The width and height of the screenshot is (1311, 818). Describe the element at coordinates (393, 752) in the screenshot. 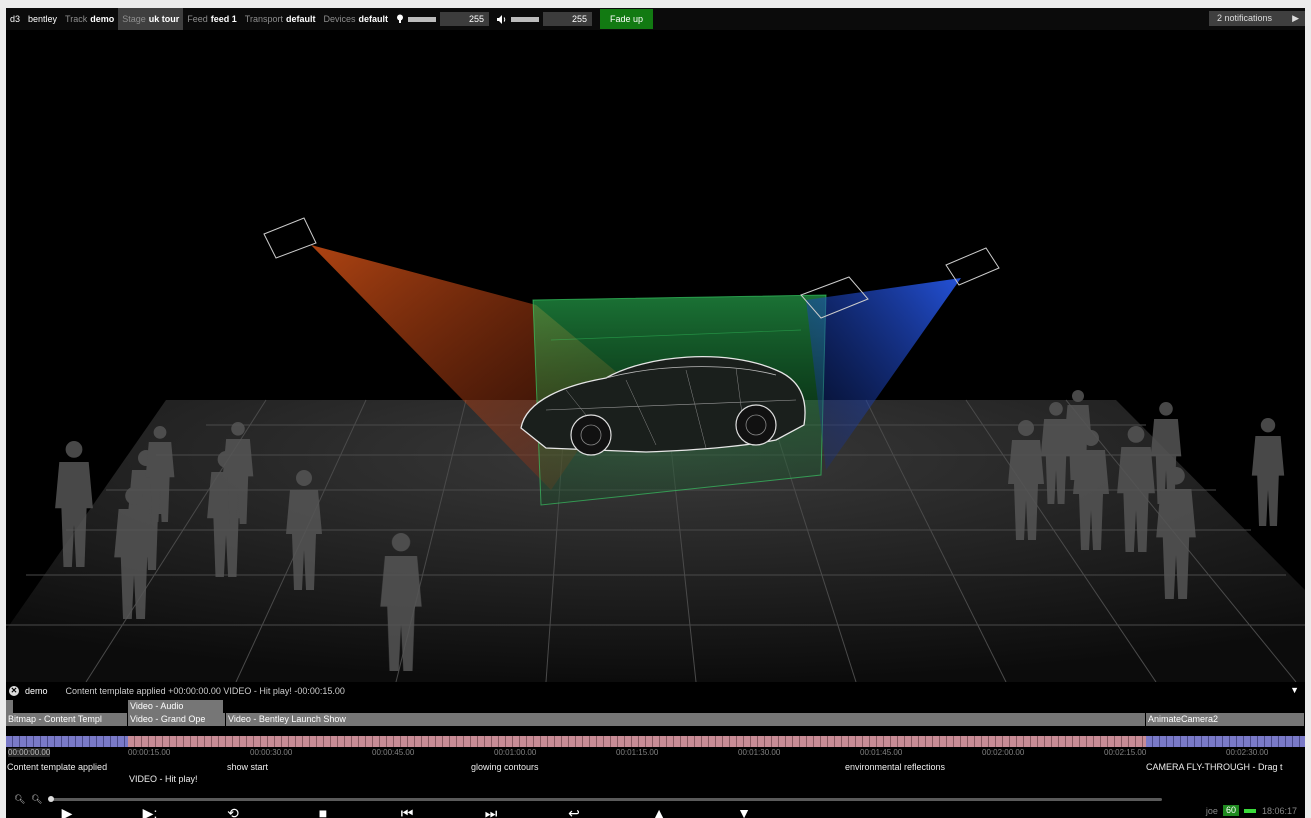

I see `timeline-tick: 00:00:45.00` at that location.